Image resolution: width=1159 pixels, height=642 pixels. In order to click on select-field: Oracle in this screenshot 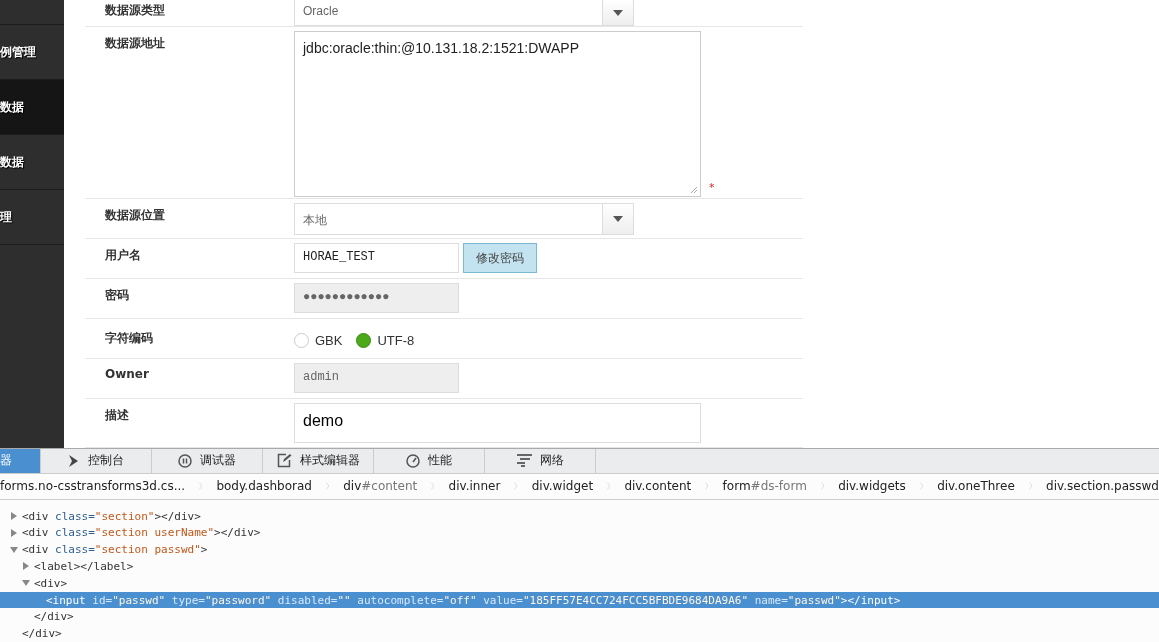, I will do `click(464, 13)`.